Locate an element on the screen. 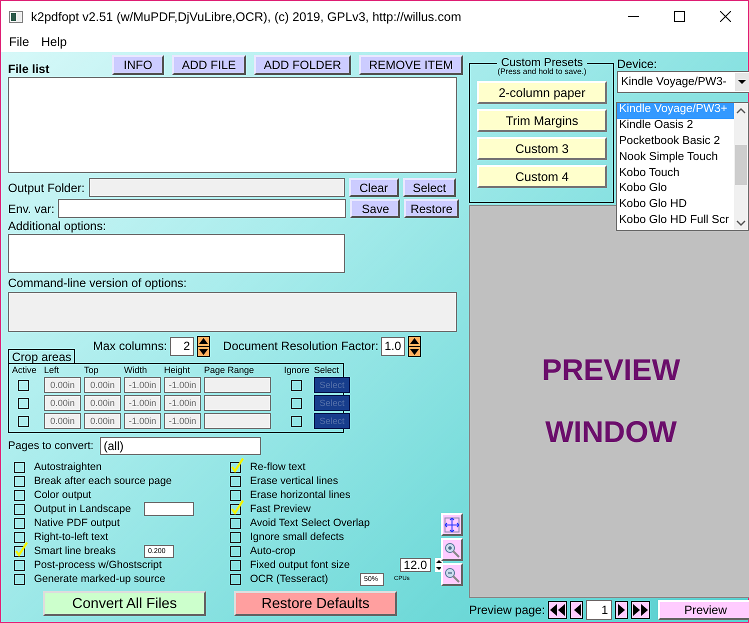  toolbar-button: REMOVE ITEM is located at coordinates (410, 65).